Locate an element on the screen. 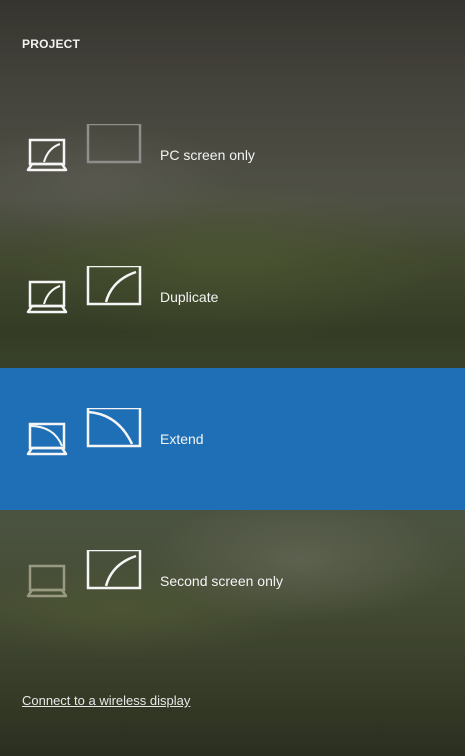 Image resolution: width=465 pixels, height=756 pixels. duplicate-icon is located at coordinates (86, 295).